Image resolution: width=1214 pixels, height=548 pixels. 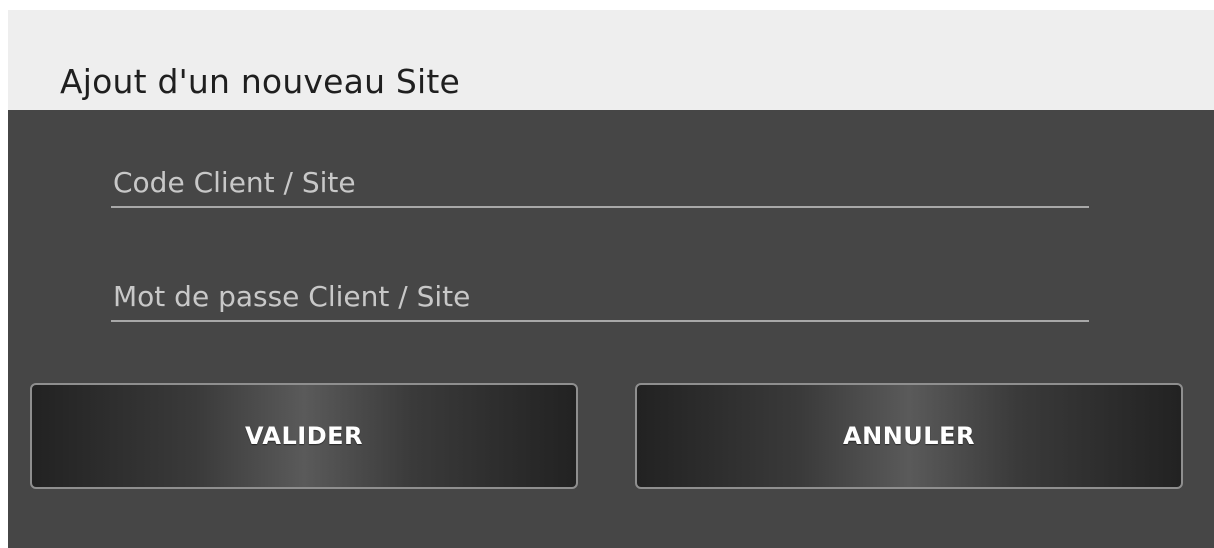 I want to click on annuler-button: ANNULER, so click(x=909, y=436).